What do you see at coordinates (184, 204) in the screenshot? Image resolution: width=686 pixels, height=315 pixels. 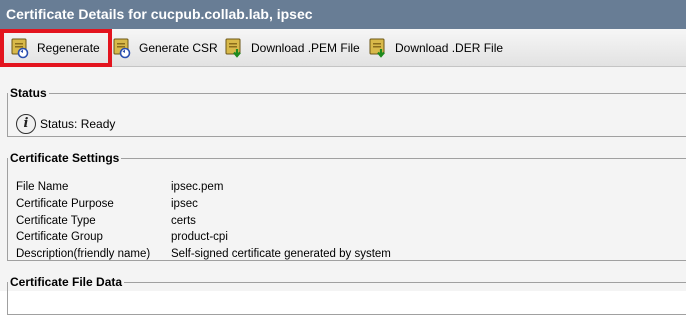 I see `settings-value: ipsec` at bounding box center [184, 204].